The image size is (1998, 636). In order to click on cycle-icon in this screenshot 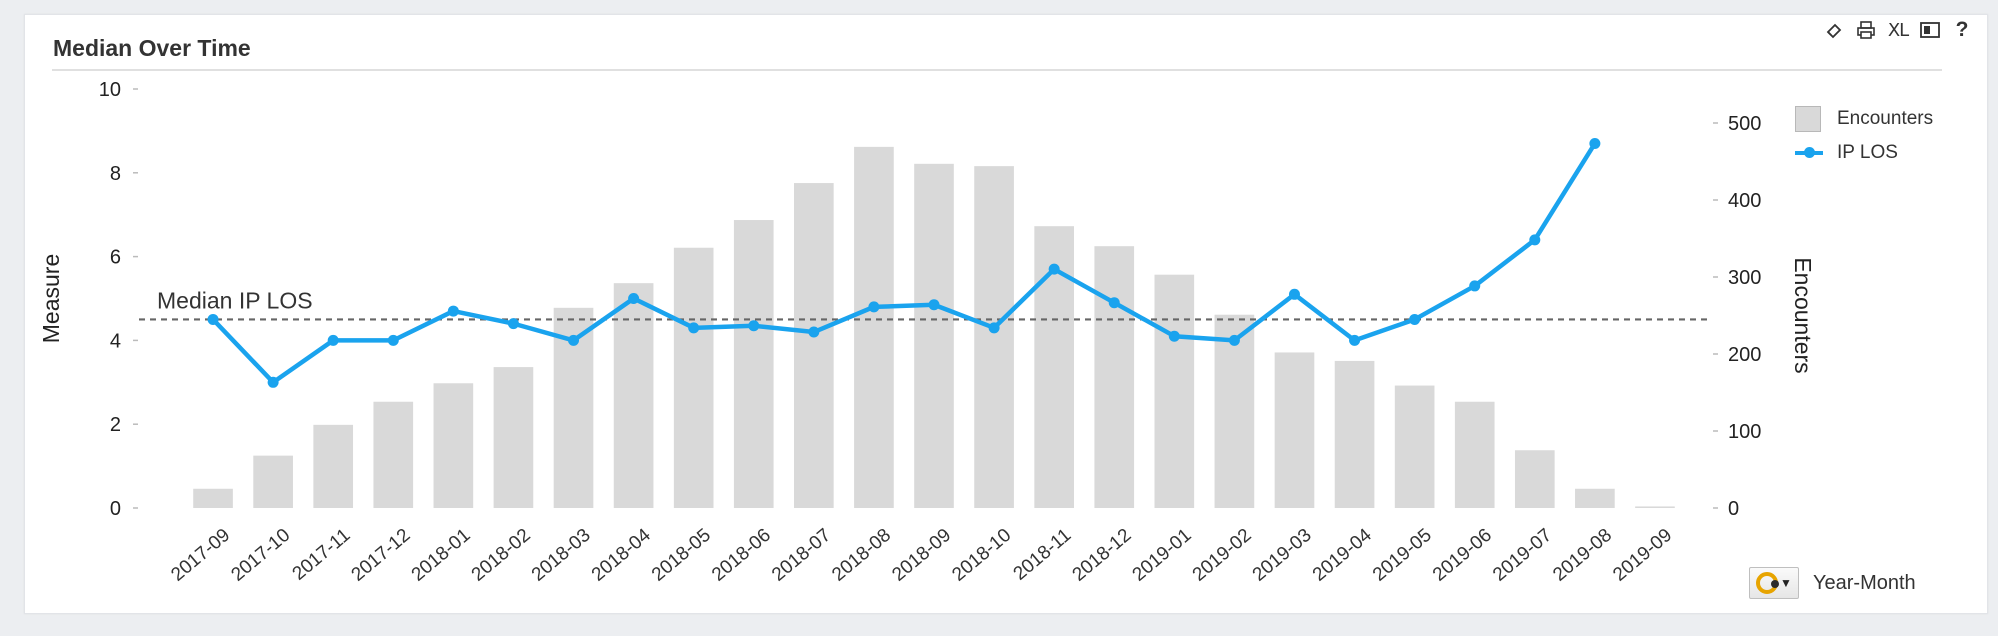, I will do `click(1768, 583)`.